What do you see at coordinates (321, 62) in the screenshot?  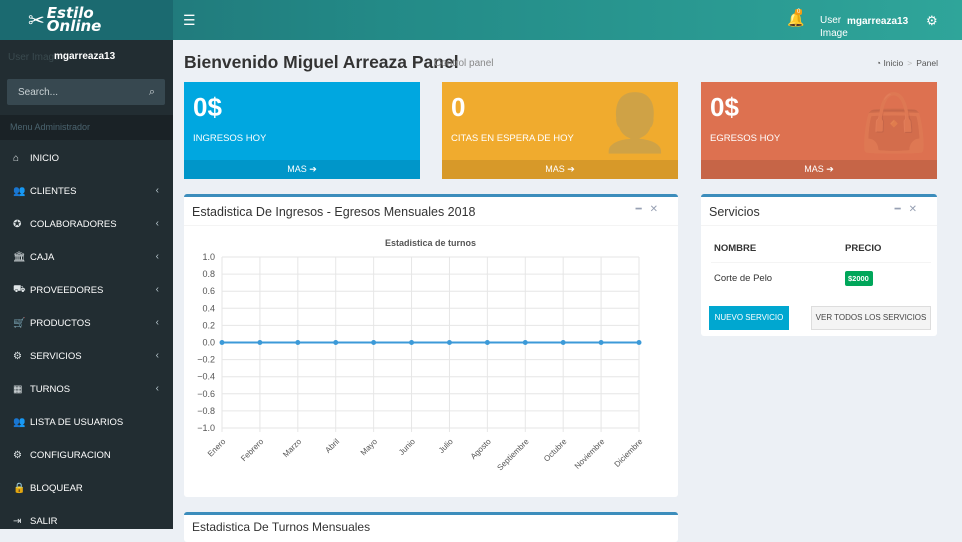 I see `page-title: Bienvenido Miguel Arreaza Panel` at bounding box center [321, 62].